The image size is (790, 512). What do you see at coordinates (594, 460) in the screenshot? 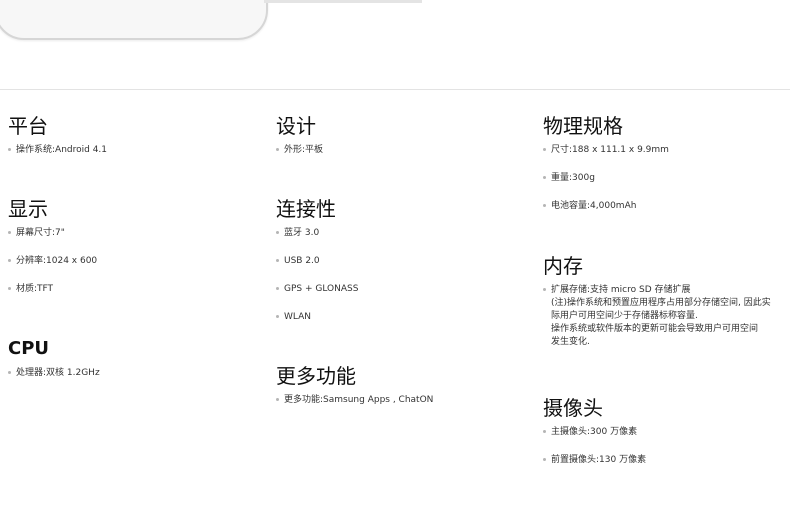
I see `spec-item: 前置摄像头:130 万像素` at bounding box center [594, 460].